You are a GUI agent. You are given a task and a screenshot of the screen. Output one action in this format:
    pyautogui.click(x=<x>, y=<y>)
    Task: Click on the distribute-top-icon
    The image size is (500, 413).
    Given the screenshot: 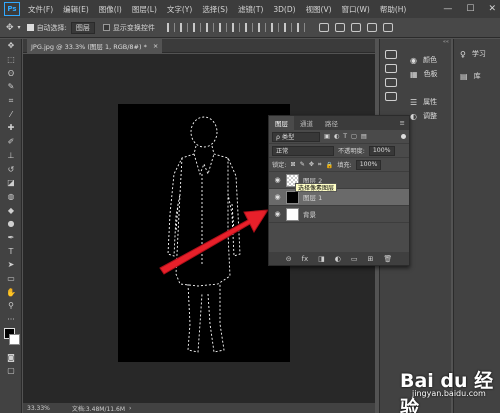 What is the action you would take?
    pyautogui.click(x=248, y=27)
    